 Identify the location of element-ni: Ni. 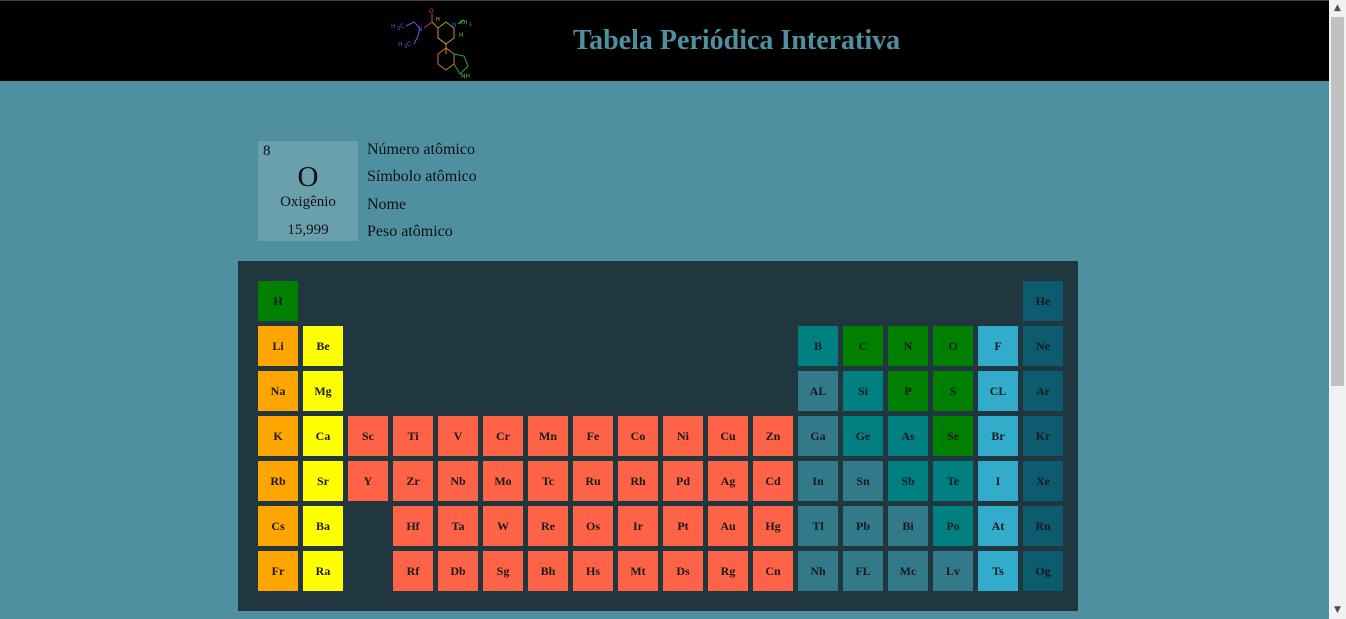
(683, 436).